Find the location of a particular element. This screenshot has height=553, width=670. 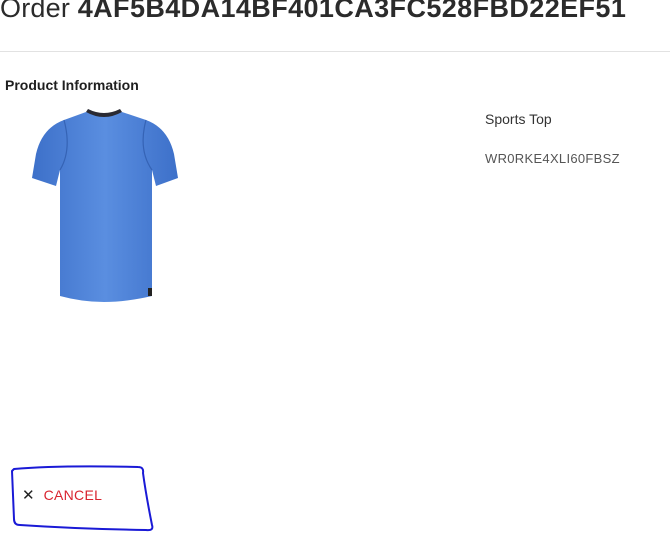

tshirt-body is located at coordinates (105, 207).